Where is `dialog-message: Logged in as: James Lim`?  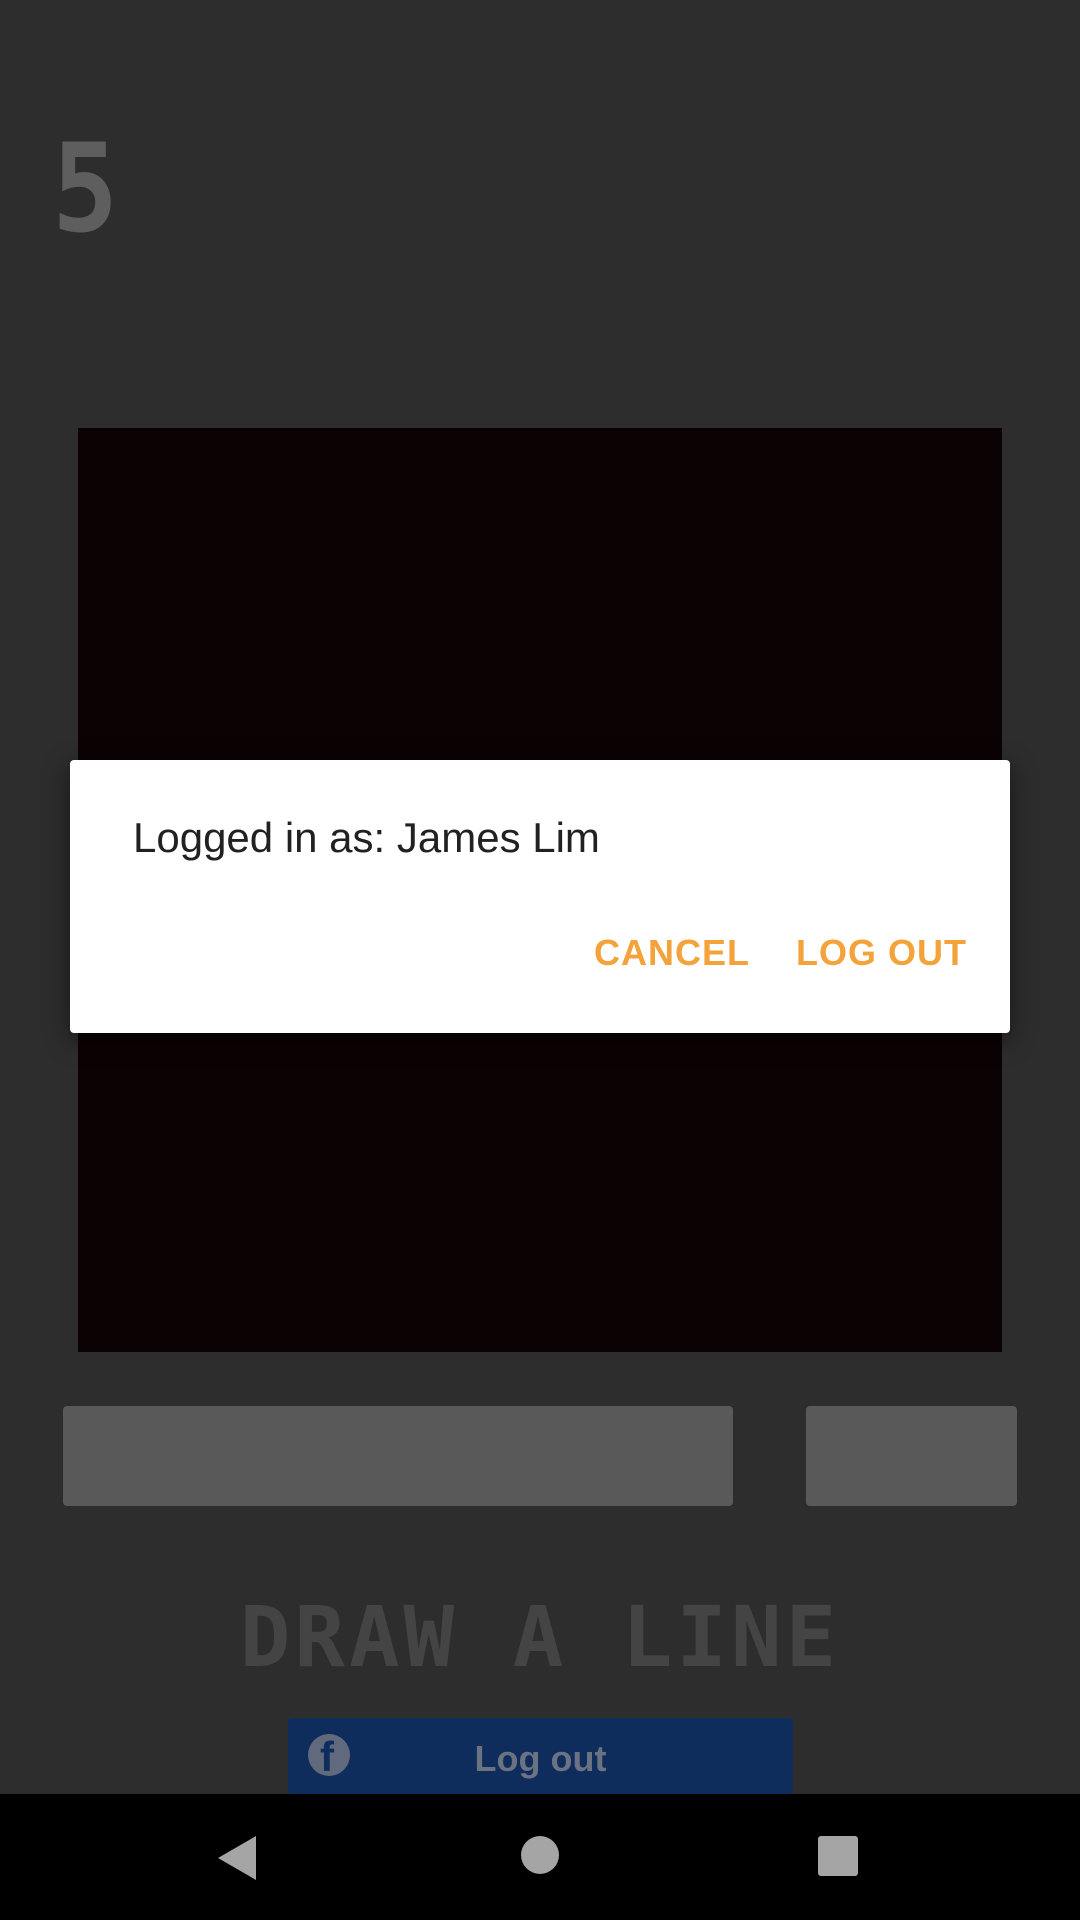
dialog-message: Logged in as: James Lim is located at coordinates (366, 837).